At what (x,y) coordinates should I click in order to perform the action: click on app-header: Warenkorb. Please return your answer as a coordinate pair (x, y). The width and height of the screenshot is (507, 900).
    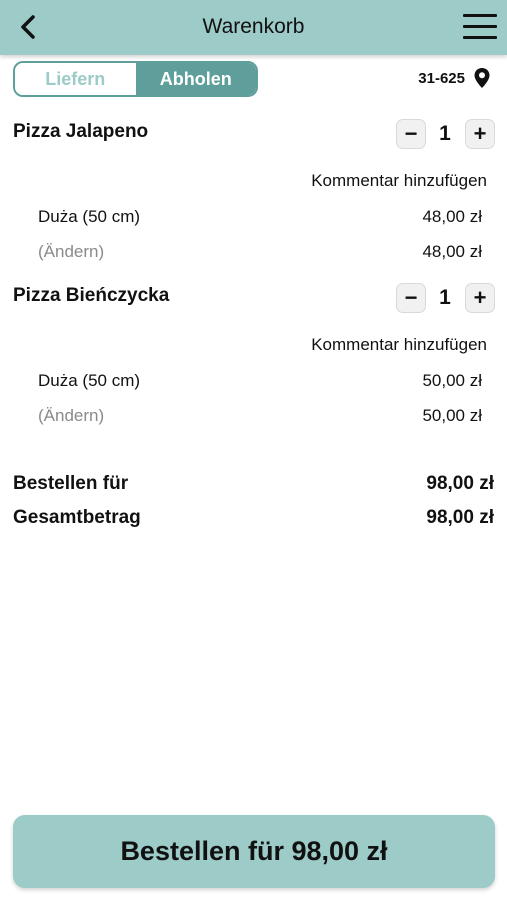
    Looking at the image, I should click on (253, 27).